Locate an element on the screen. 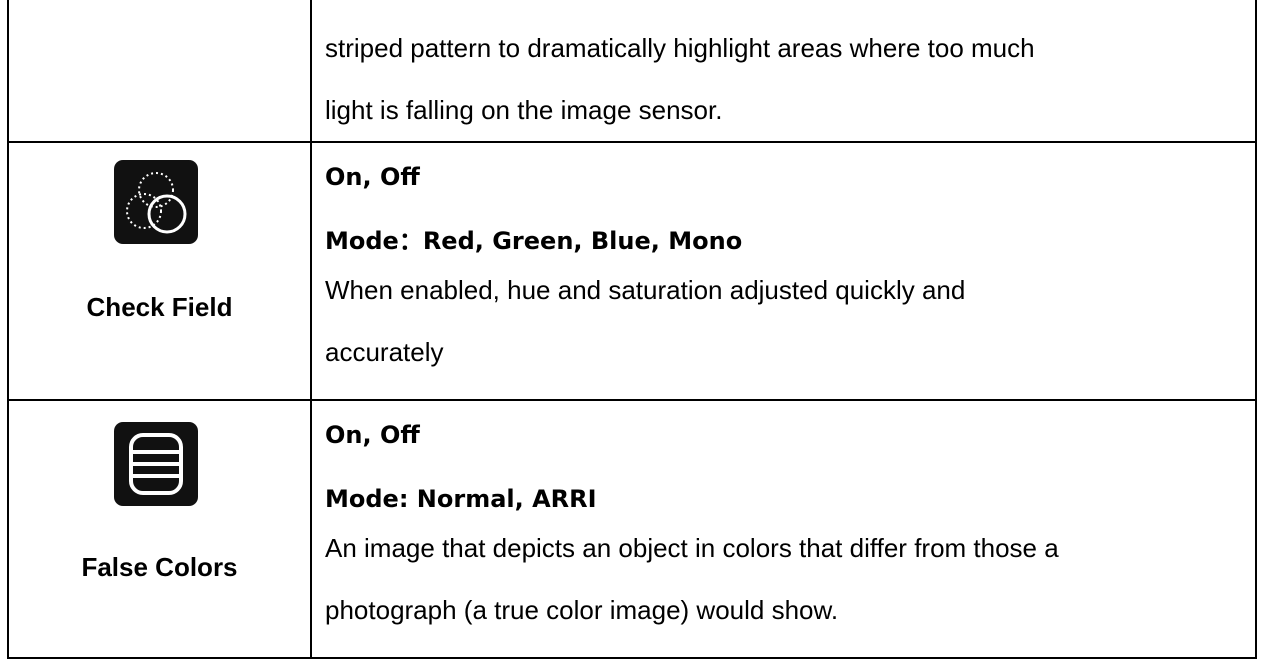  false-colors-name: False Colors is located at coordinates (159, 567).